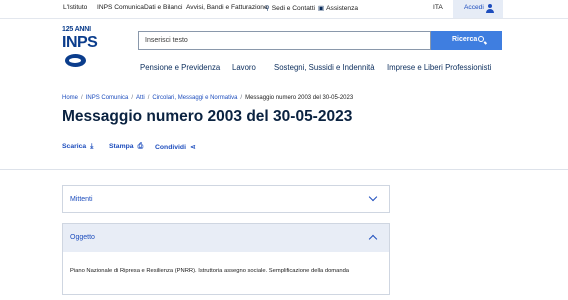  What do you see at coordinates (180, 67) in the screenshot?
I see `nav-item-pensione: Pensione e Previdenza` at bounding box center [180, 67].